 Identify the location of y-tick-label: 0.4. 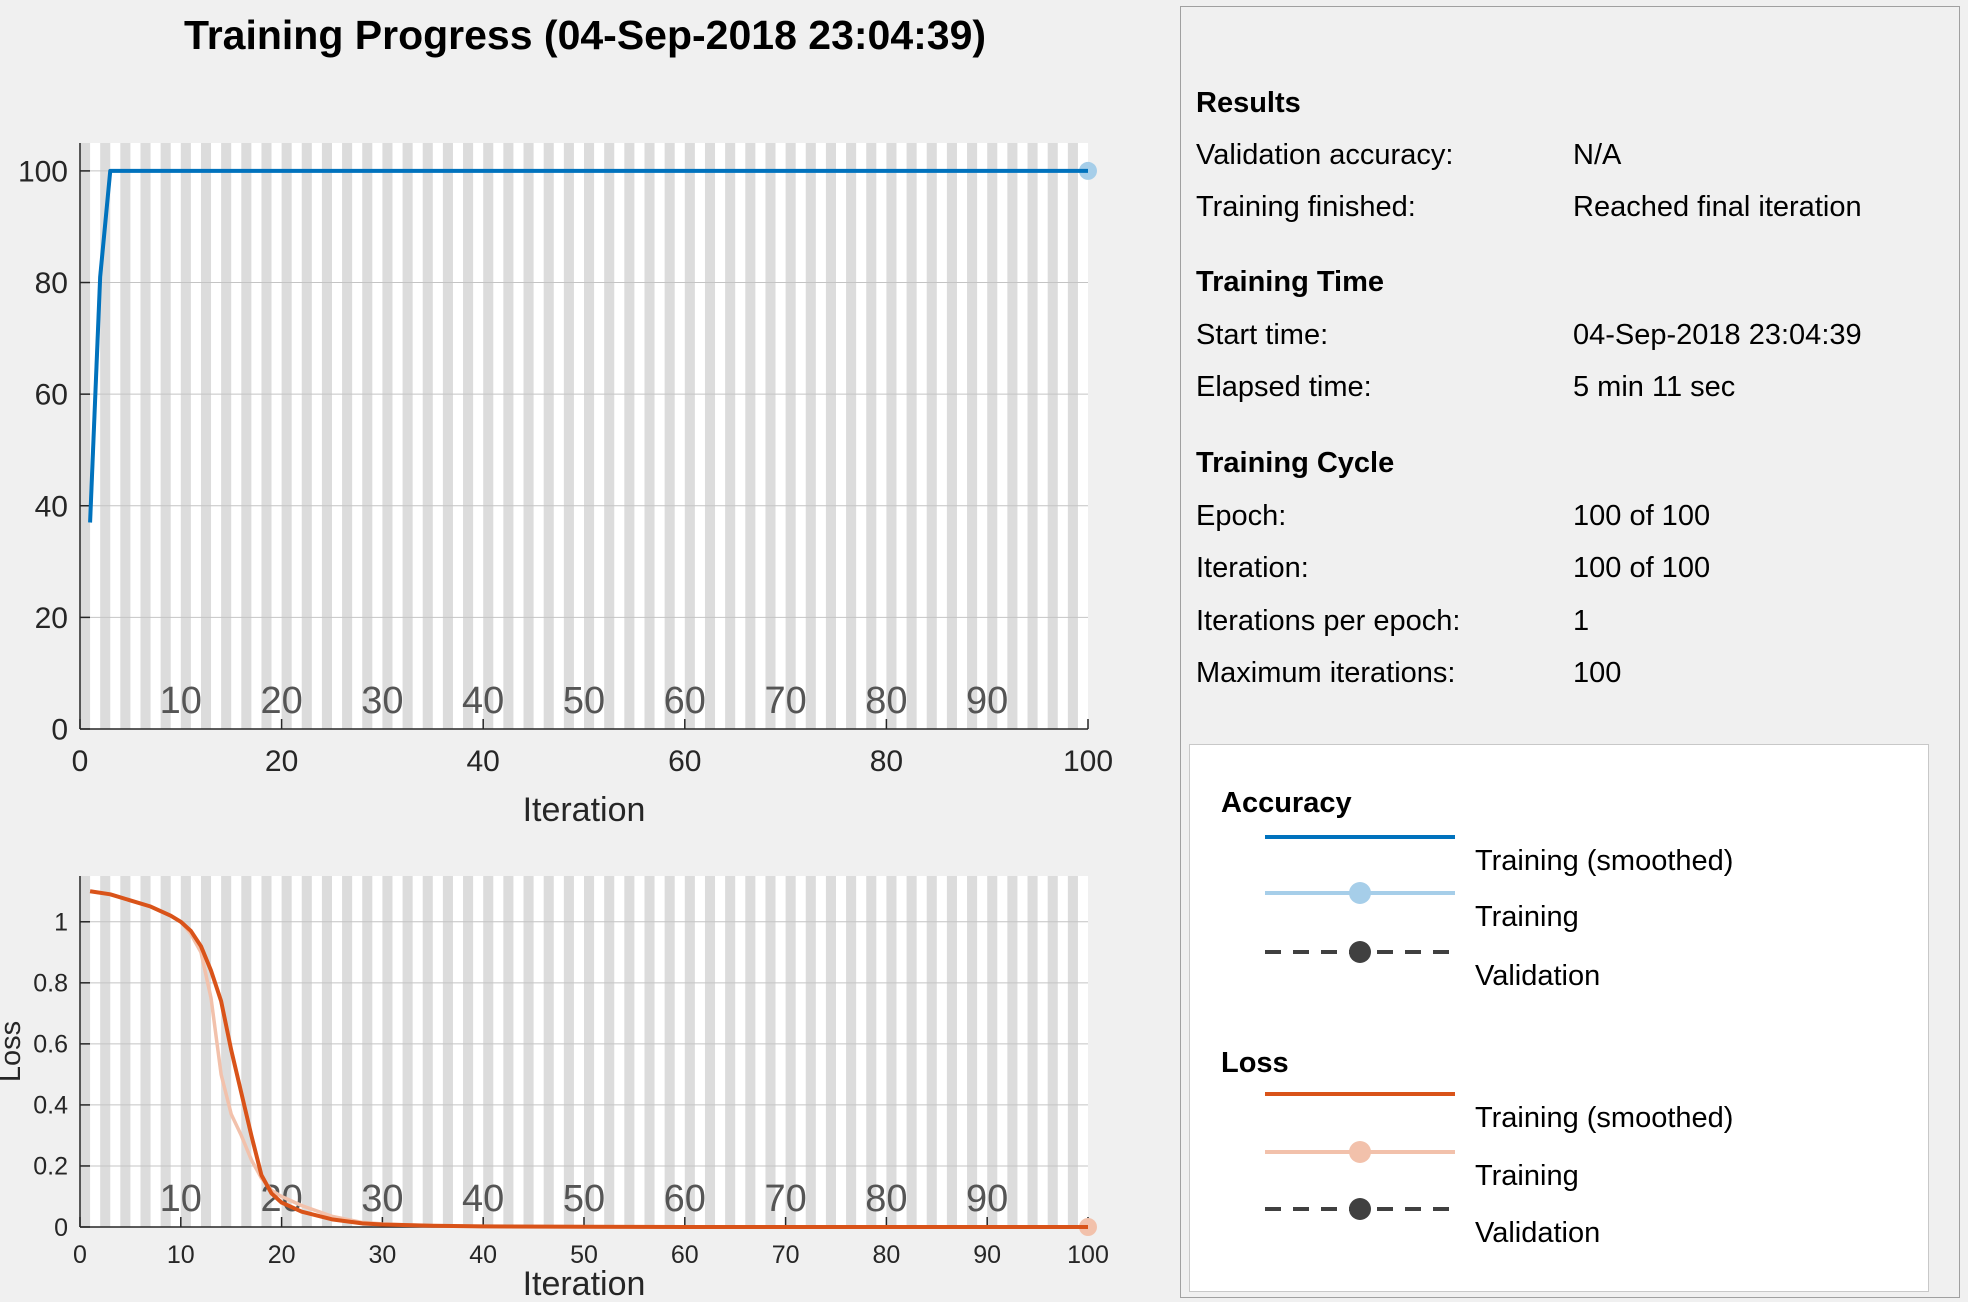
(50, 1106).